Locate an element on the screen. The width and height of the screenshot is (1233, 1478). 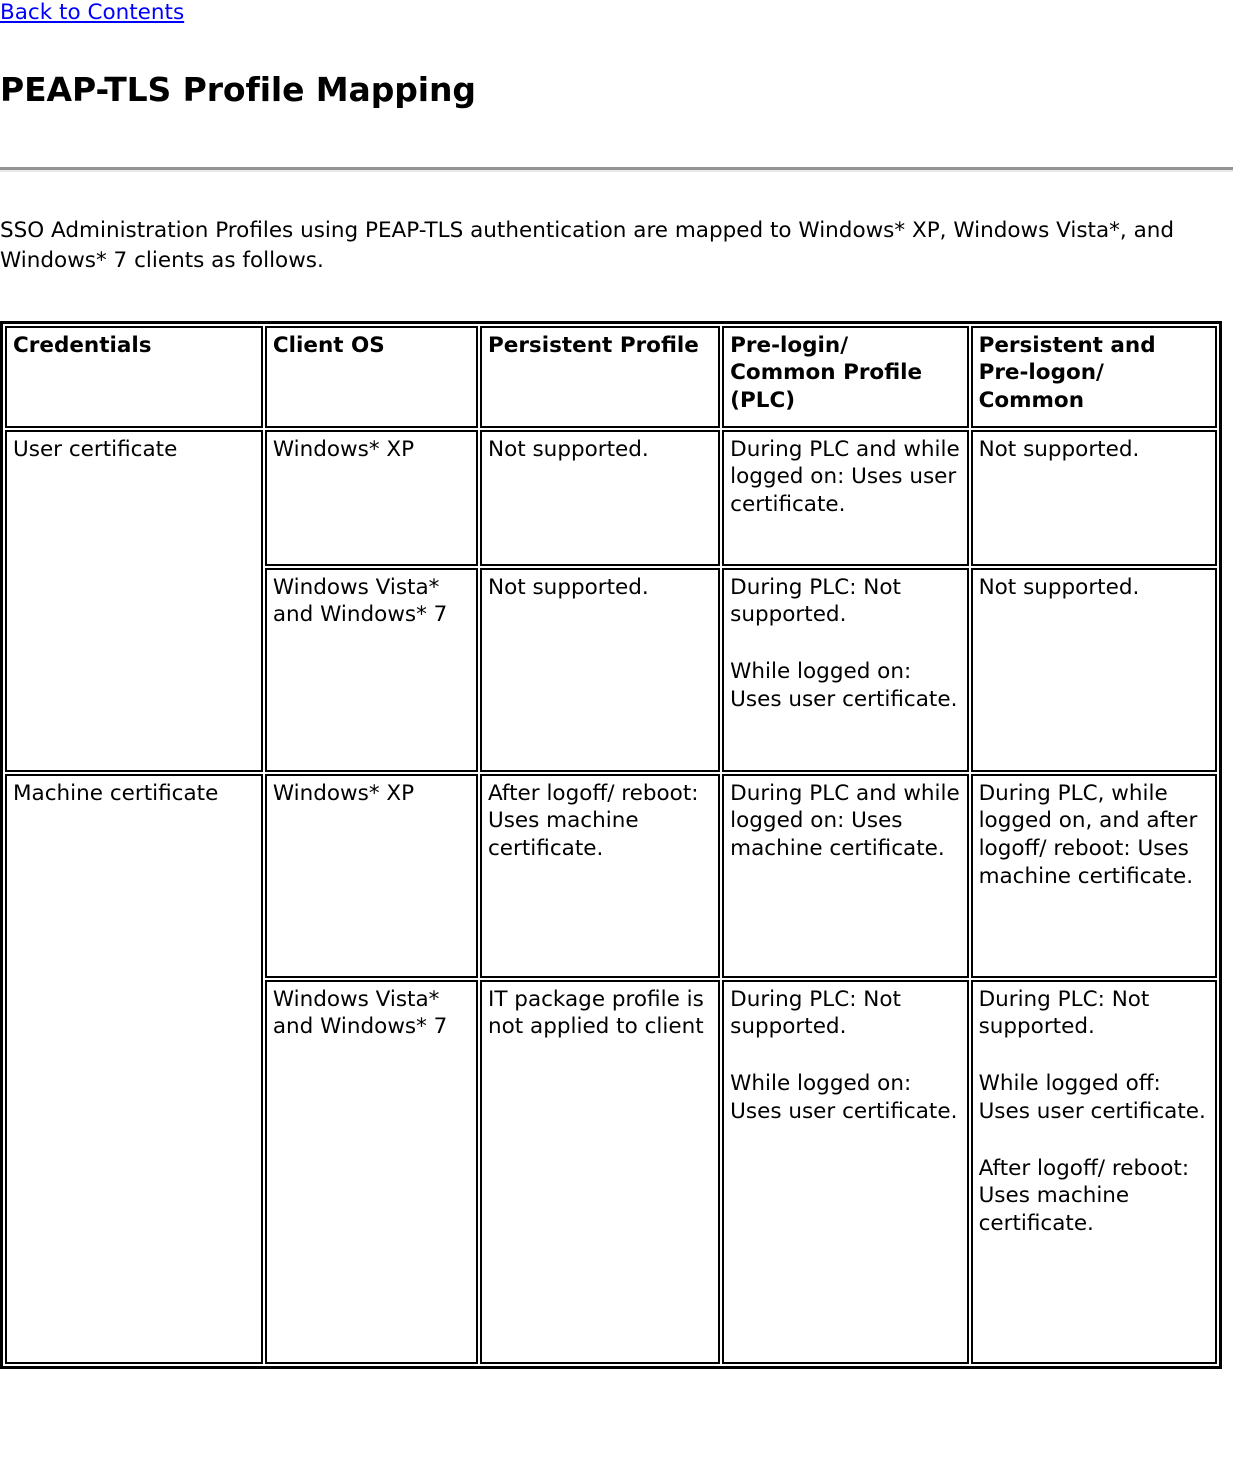
column-header-credentials: Credentials is located at coordinates (134, 376).